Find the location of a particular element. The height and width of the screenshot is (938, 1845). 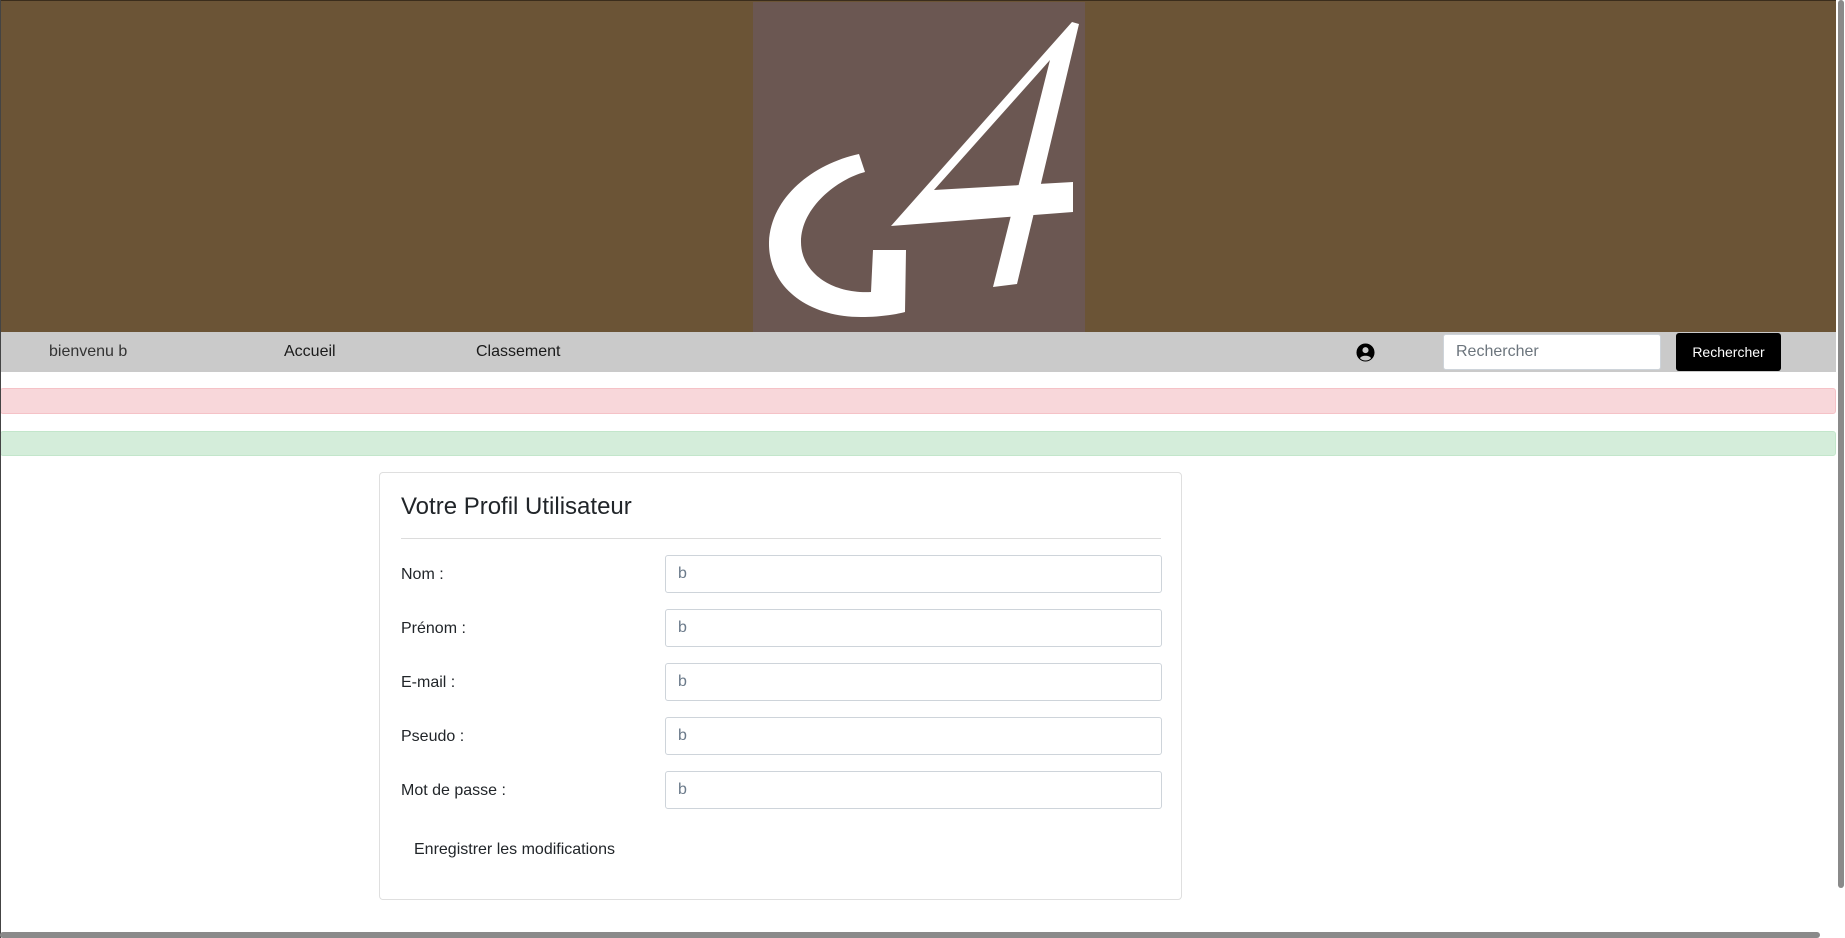

save-button: Enregistrer les modifications is located at coordinates (514, 850).